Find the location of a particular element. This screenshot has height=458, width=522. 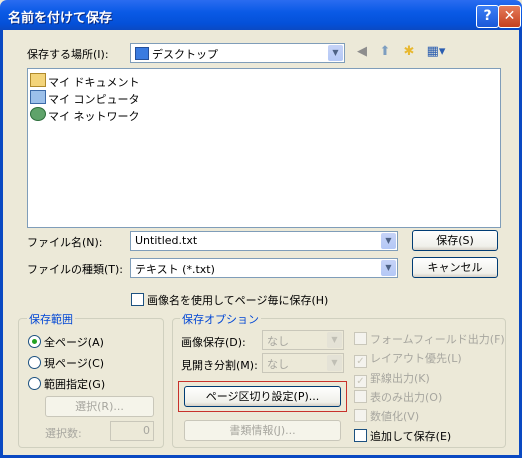

filetype-dropdown: テキスト (*.txt) ▼ is located at coordinates (264, 268).